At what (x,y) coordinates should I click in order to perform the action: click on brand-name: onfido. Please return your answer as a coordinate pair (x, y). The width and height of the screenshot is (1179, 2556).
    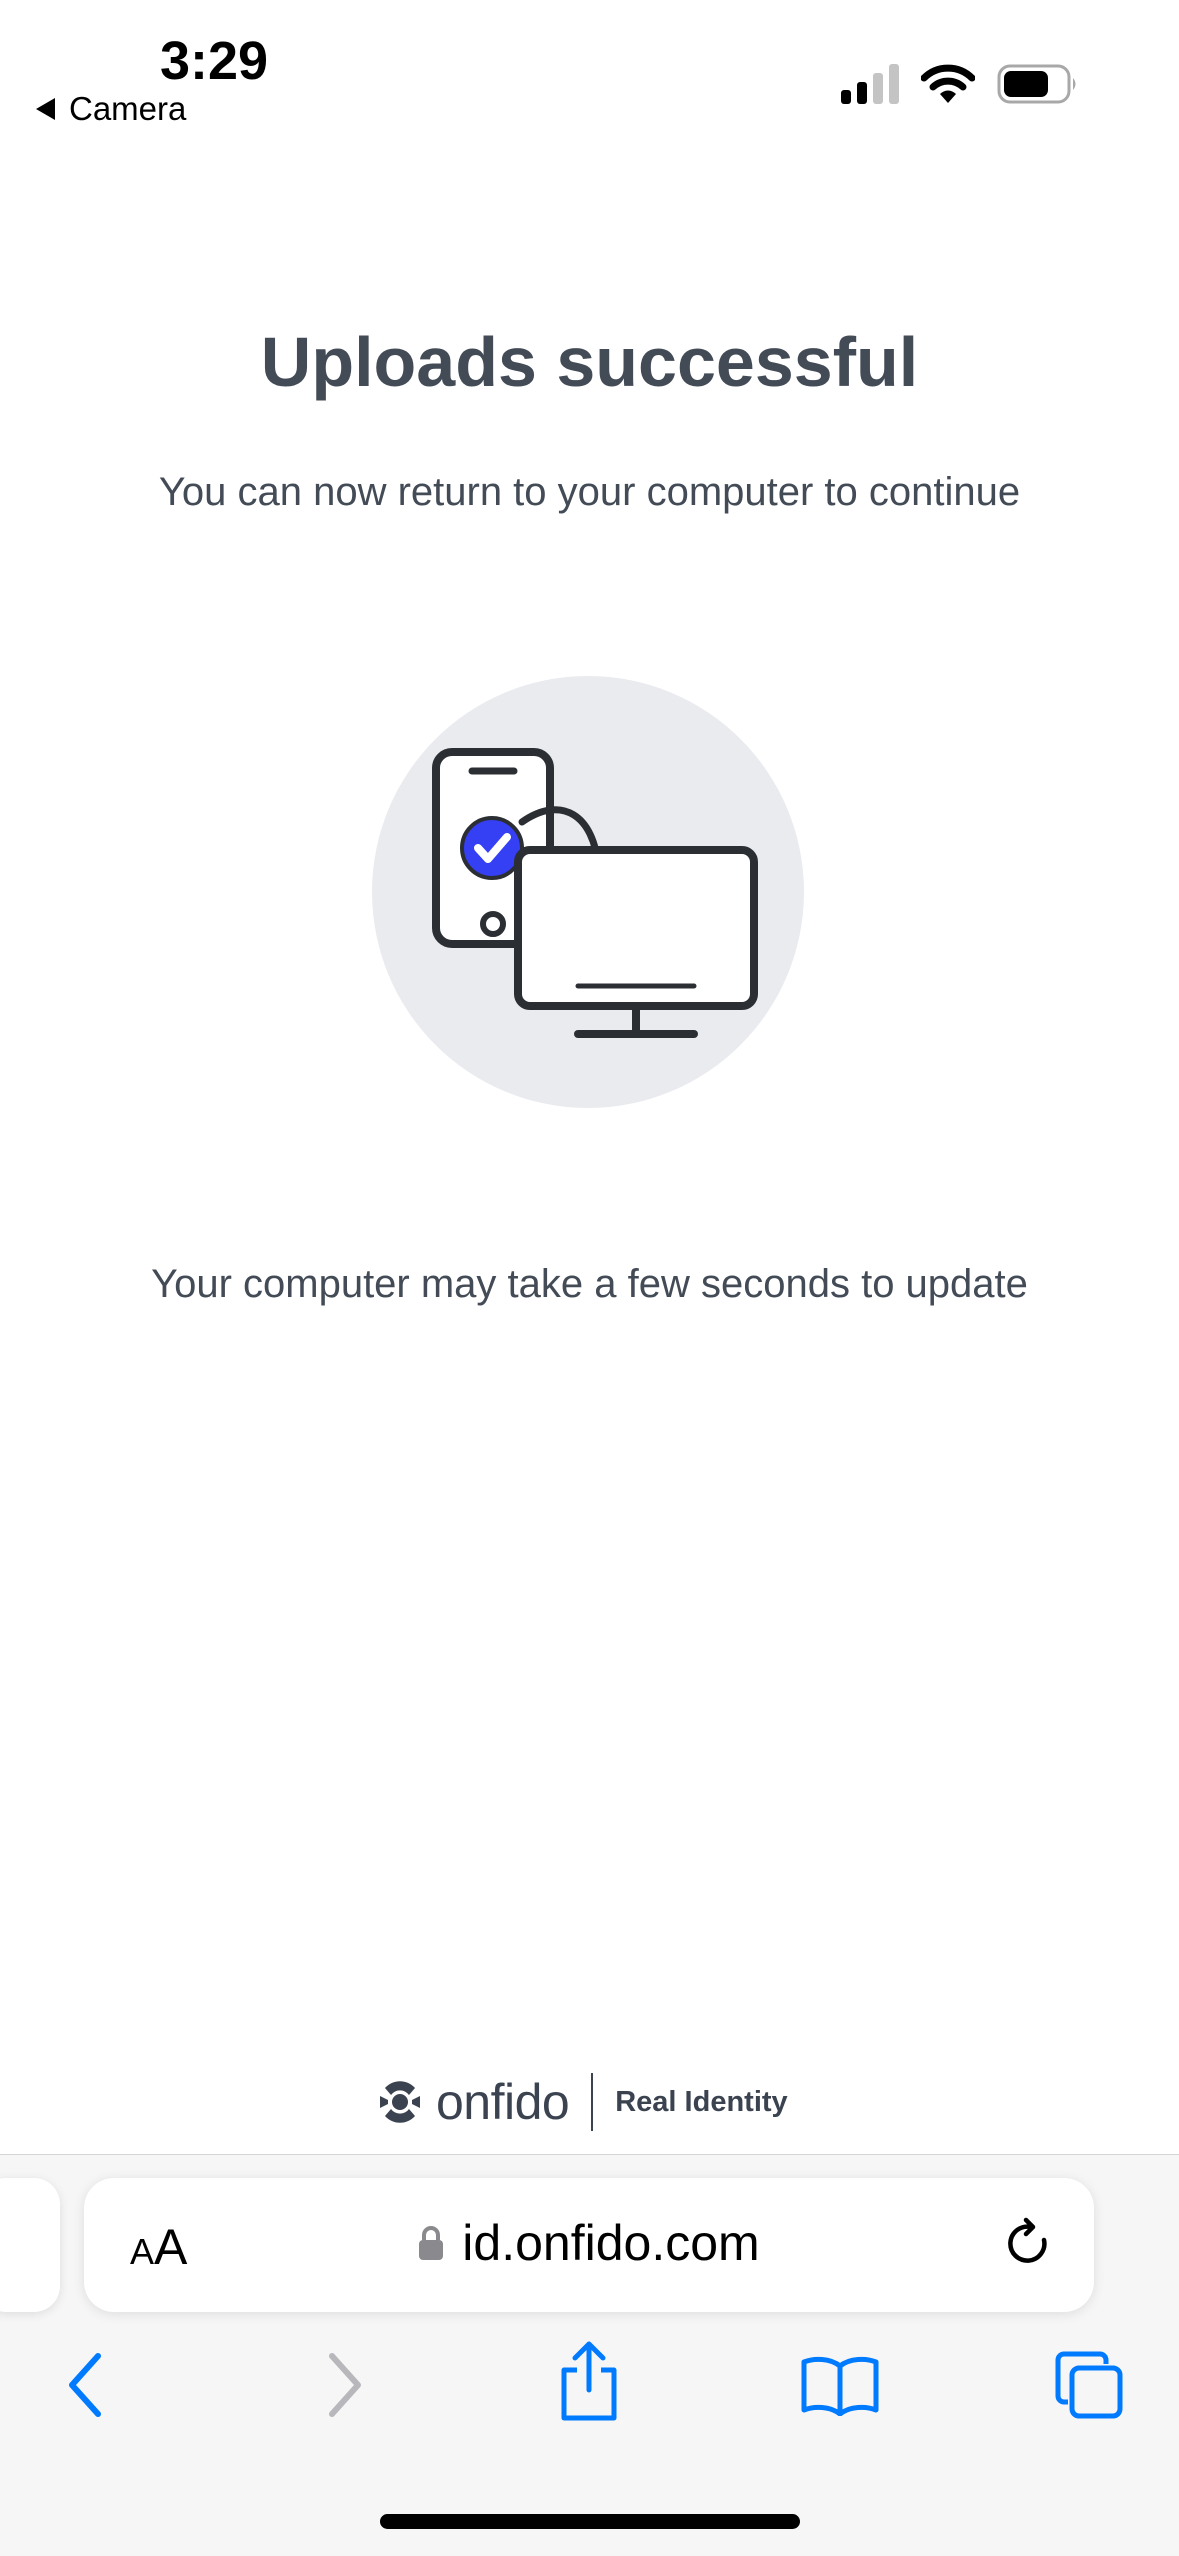
    Looking at the image, I should click on (503, 2102).